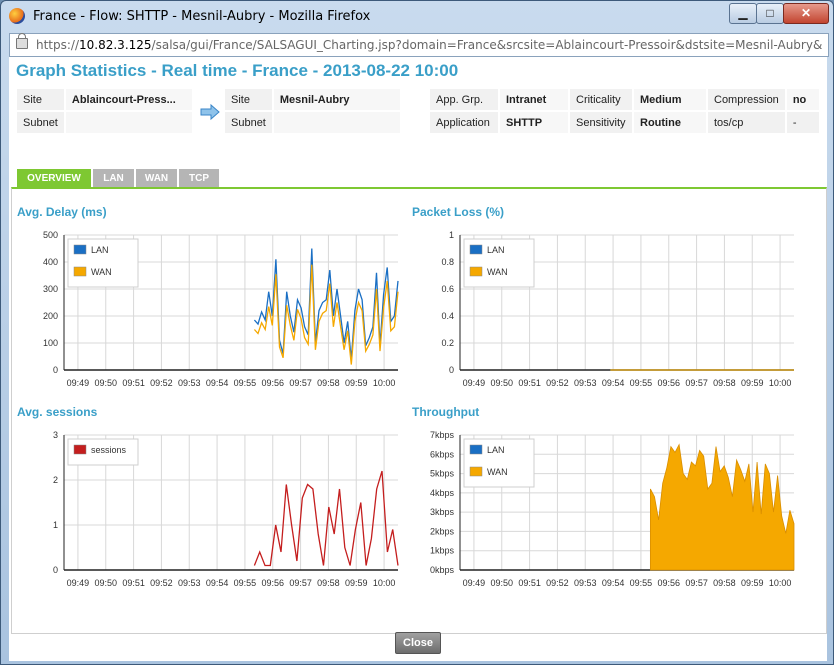  I want to click on legend-swatch-lan, so click(80, 249).